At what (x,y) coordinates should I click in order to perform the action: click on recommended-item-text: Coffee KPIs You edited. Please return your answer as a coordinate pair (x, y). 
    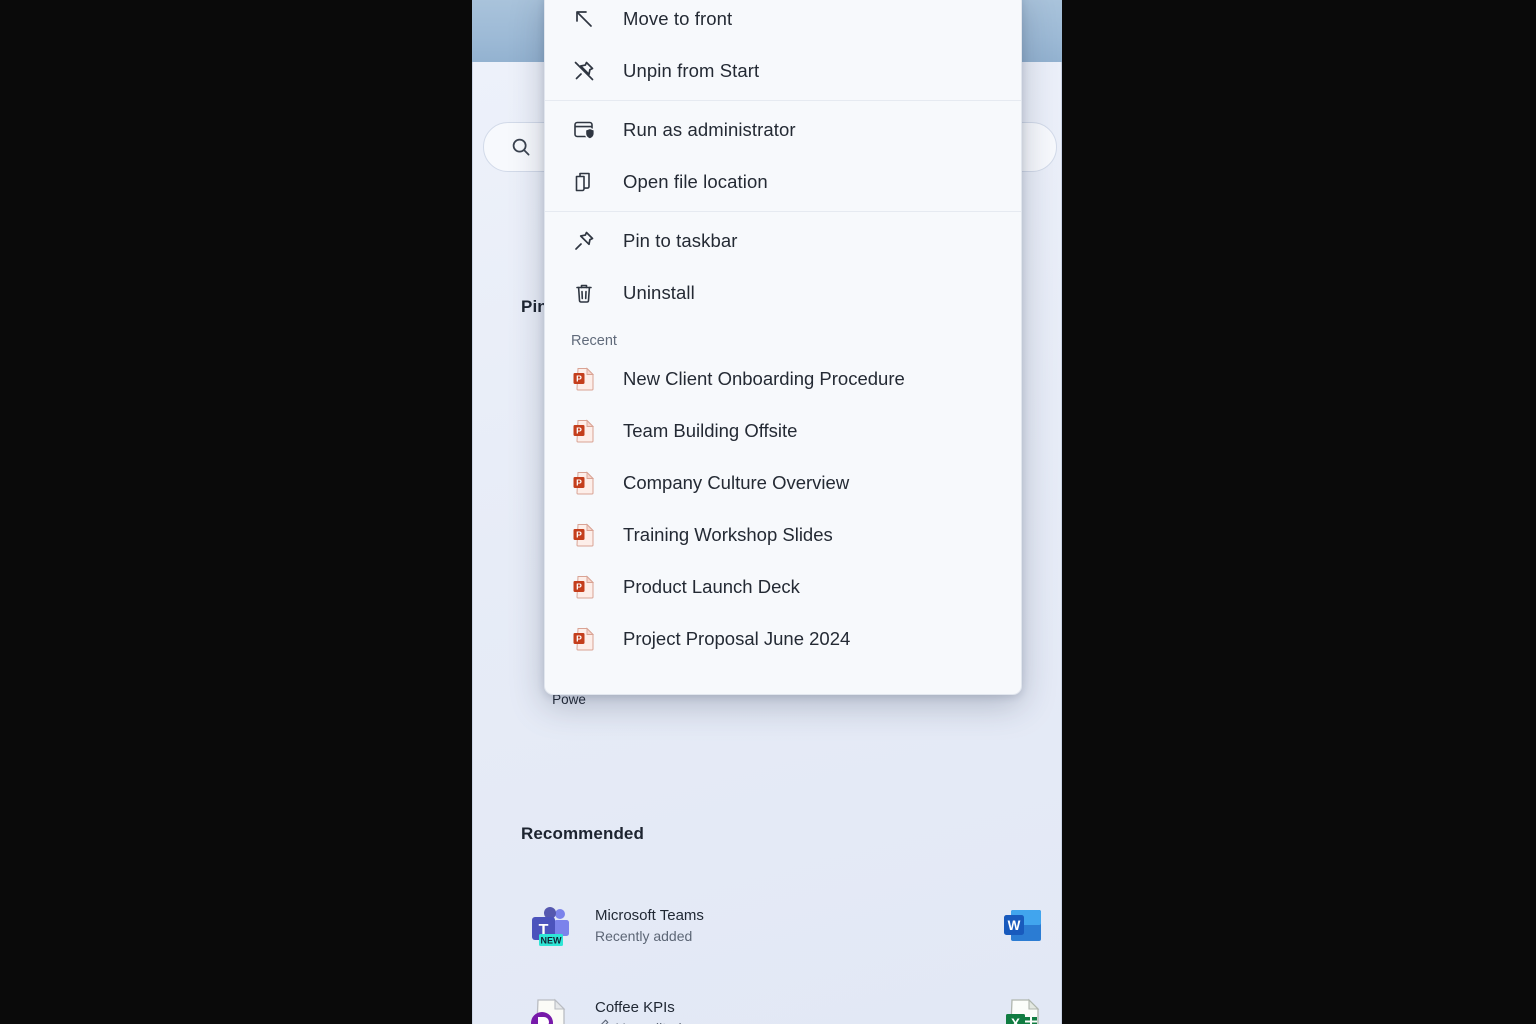
    Looking at the image, I should click on (638, 1010).